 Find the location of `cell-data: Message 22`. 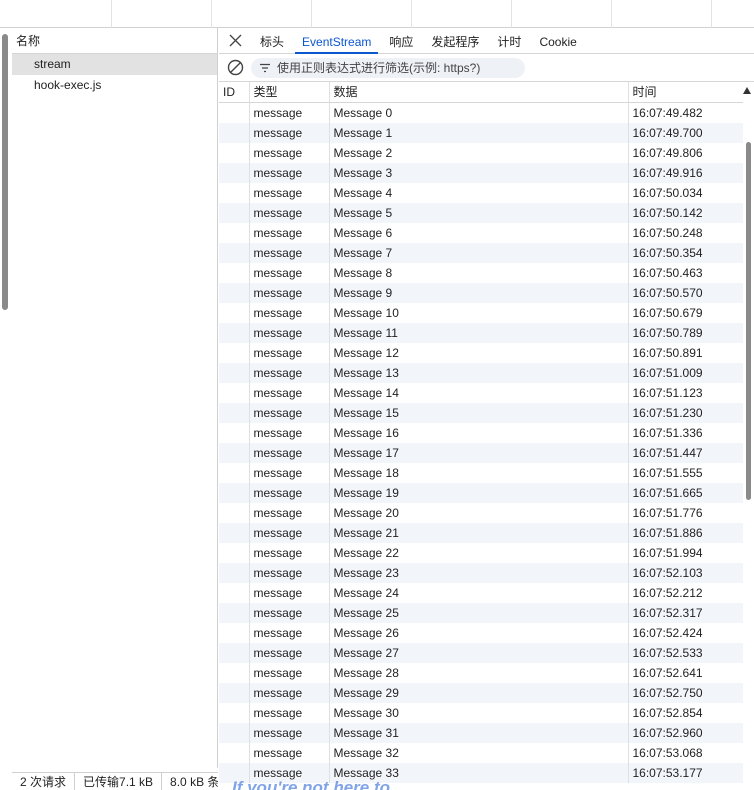

cell-data: Message 22 is located at coordinates (479, 552).